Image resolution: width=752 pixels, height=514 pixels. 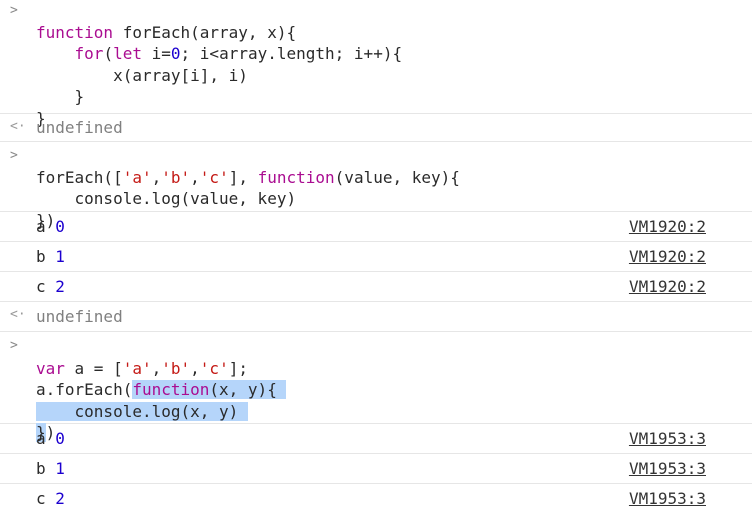 I want to click on code-line: function forEach(array, x){, so click(x=219, y=33).